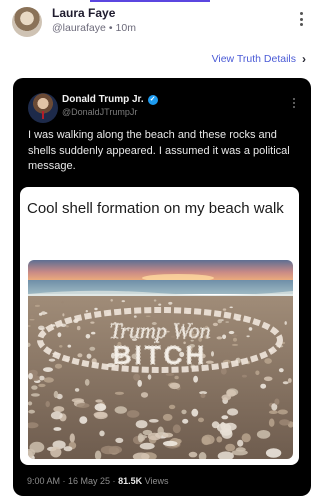 The width and height of the screenshot is (322, 500). I want to click on post-header: Laura Faye @laurafaye • 10m, so click(161, 24).